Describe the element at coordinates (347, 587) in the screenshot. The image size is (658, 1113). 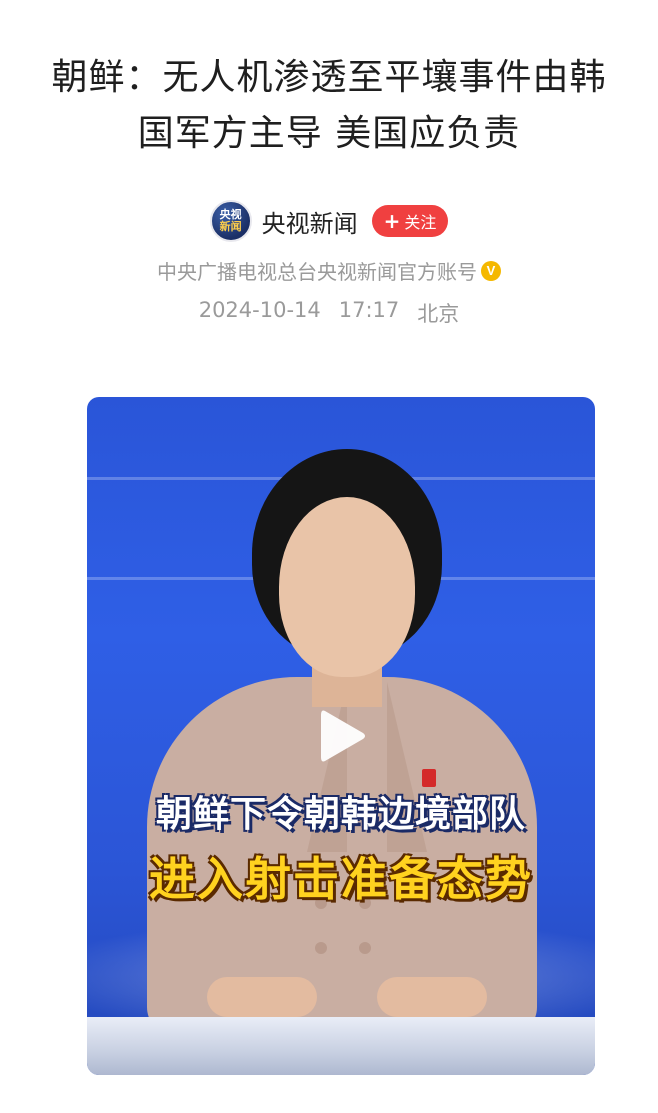
I see `anchor-face` at that location.